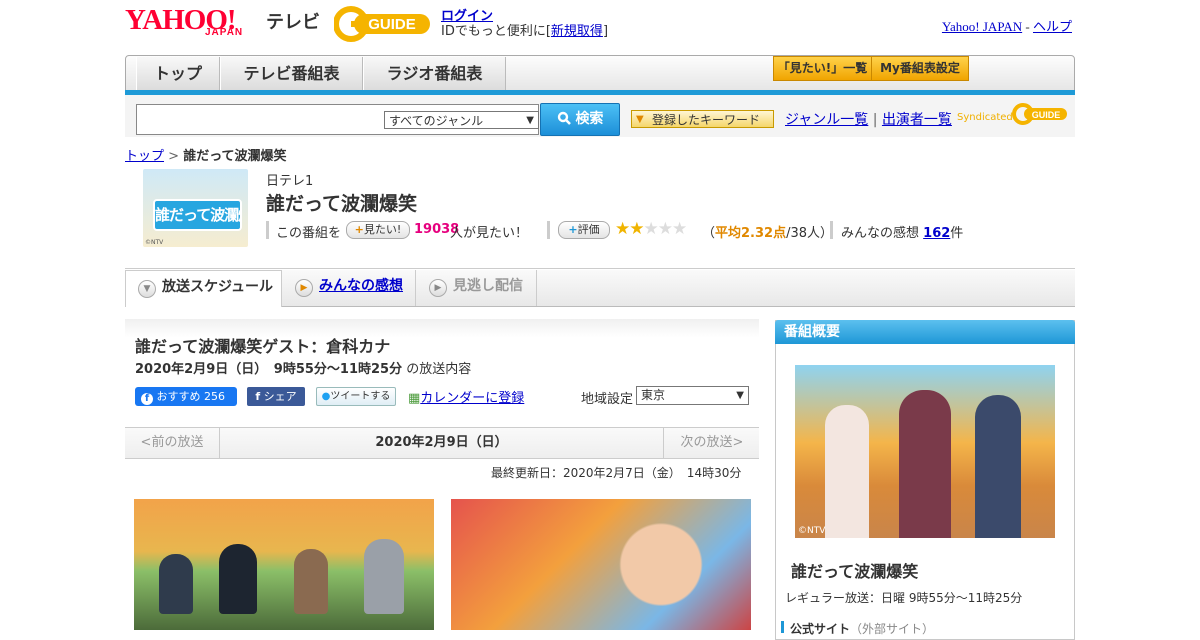  I want to click on syndicated-gguide-logo: GUIDE, so click(1040, 114).